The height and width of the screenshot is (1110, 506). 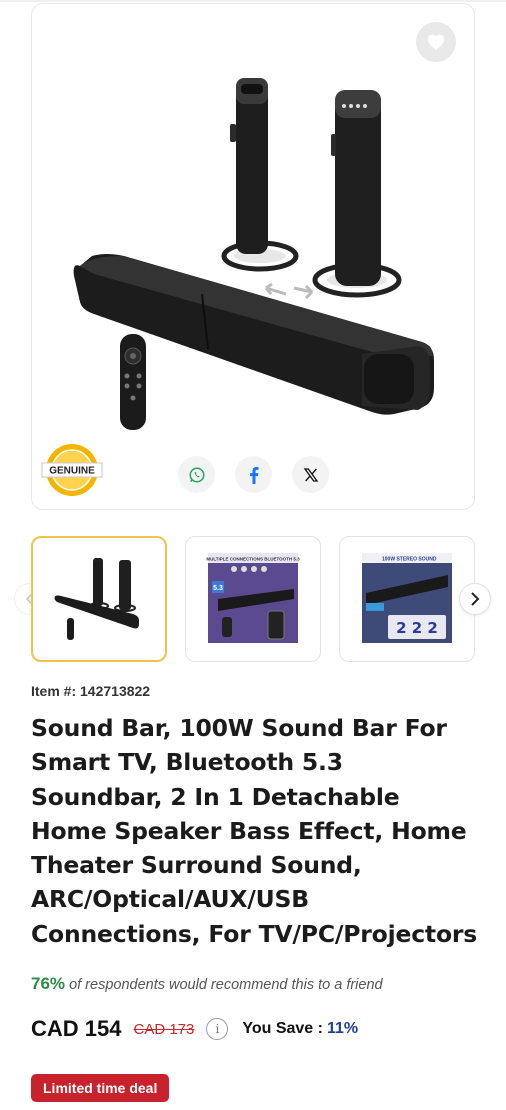 What do you see at coordinates (417, 628) in the screenshot?
I see `svg-text: 2 2 2` at bounding box center [417, 628].